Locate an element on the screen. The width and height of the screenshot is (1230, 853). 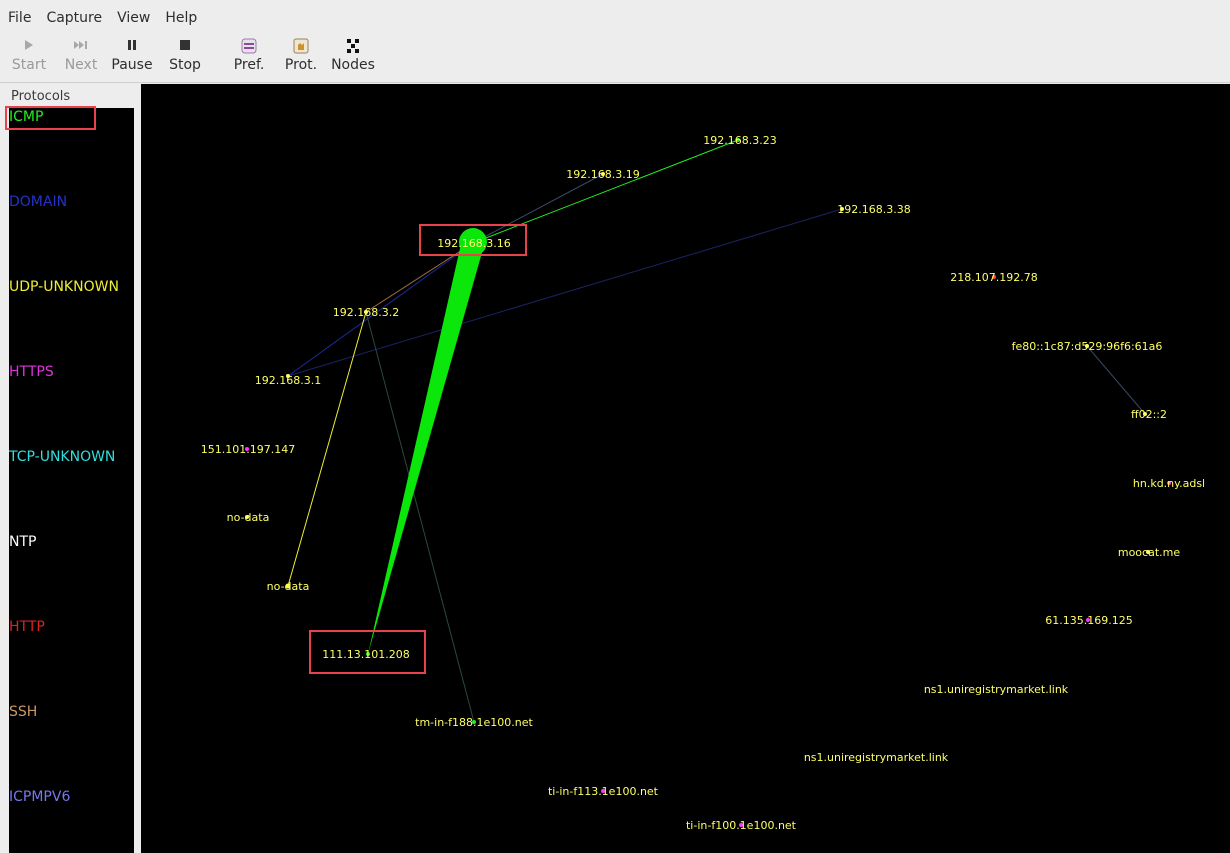
toolbar-separator is located at coordinates (615, 82).